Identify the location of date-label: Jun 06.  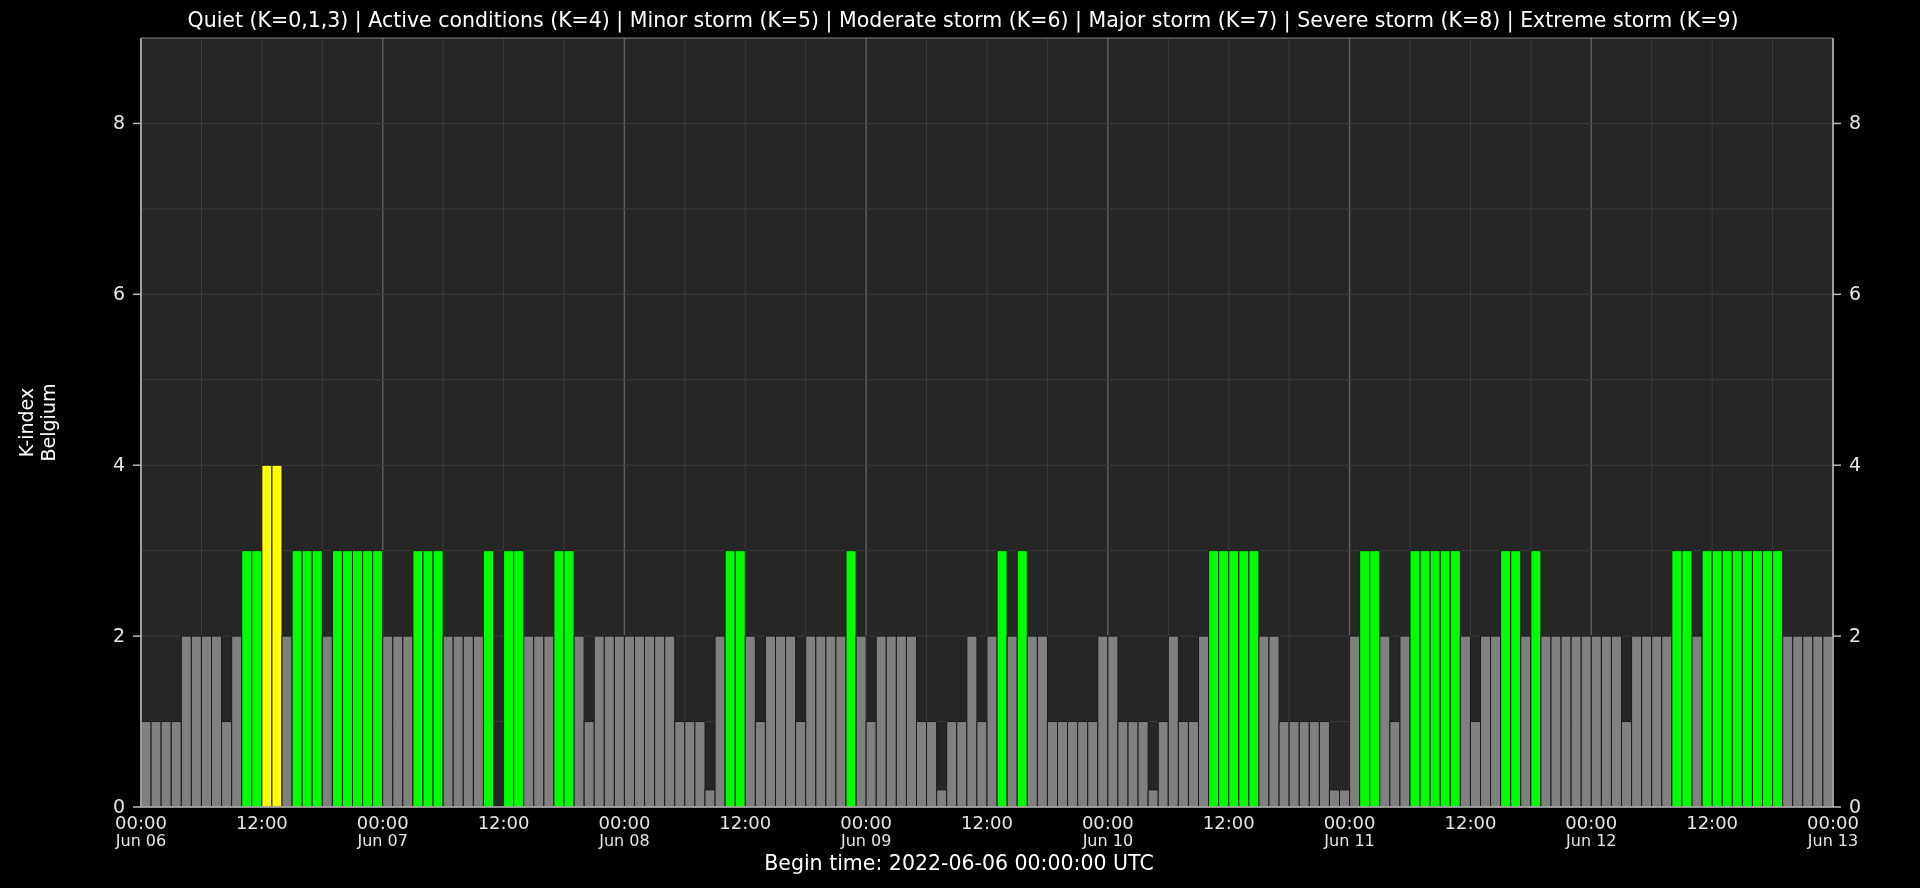
(141, 840).